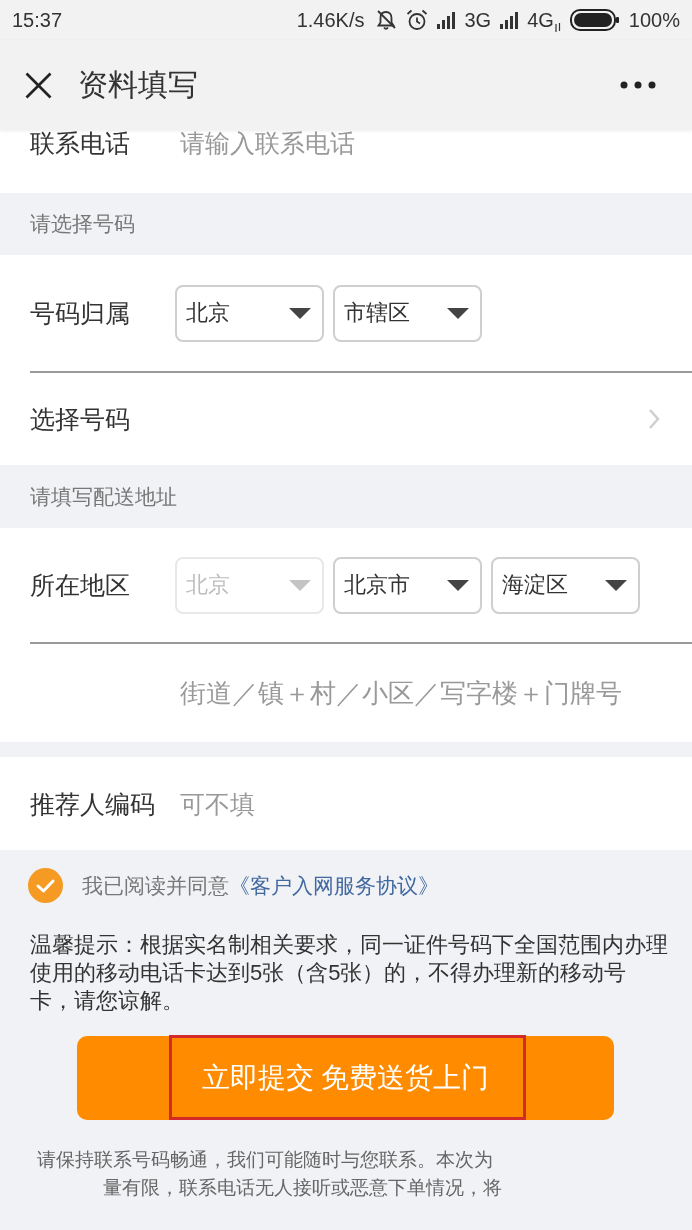  I want to click on muted-bell-icon, so click(386, 20).